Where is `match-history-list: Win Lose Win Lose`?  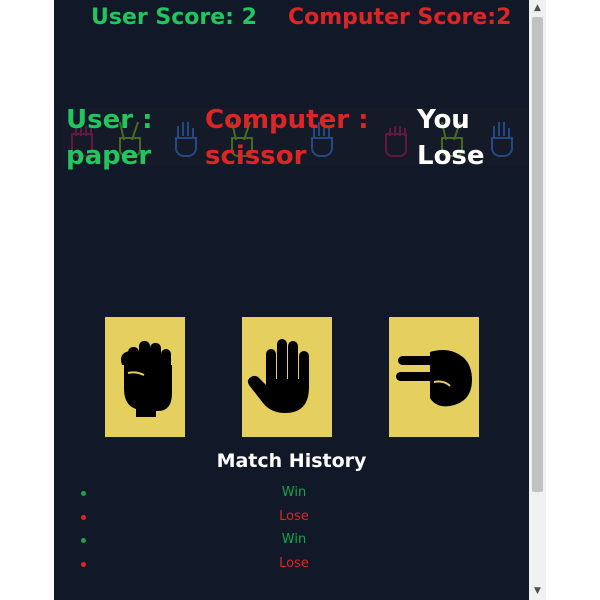 match-history-list: Win Lose Win Lose is located at coordinates (294, 530).